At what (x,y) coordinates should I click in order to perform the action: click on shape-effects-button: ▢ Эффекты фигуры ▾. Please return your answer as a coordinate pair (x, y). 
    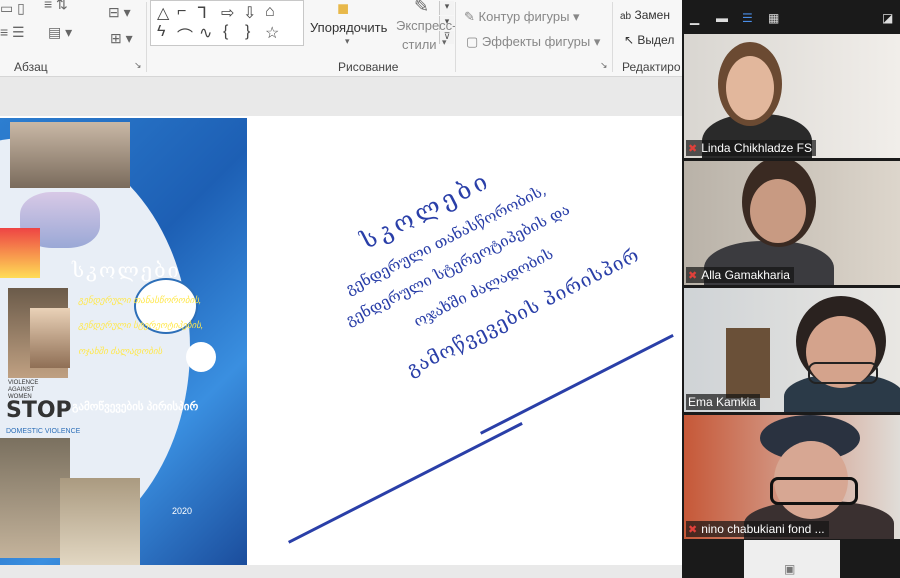
    Looking at the image, I should click on (533, 42).